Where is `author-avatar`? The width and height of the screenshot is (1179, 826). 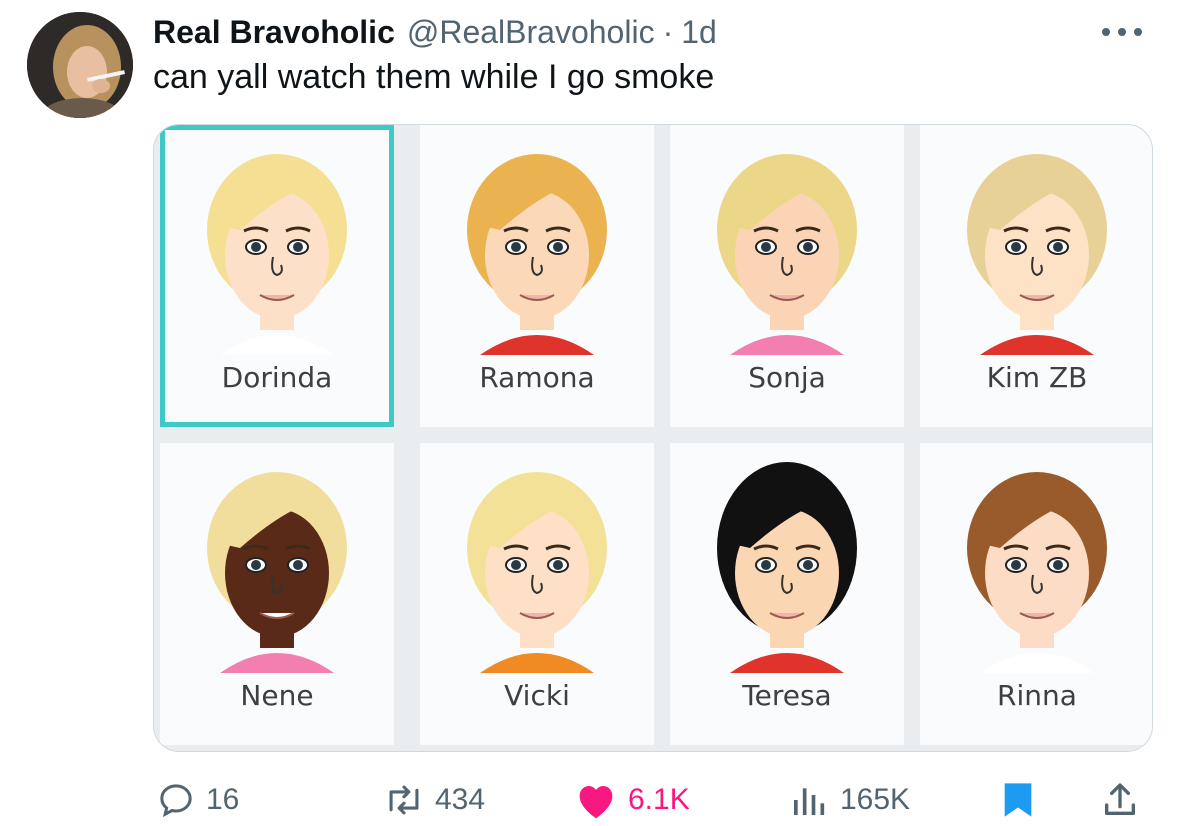
author-avatar is located at coordinates (80, 65).